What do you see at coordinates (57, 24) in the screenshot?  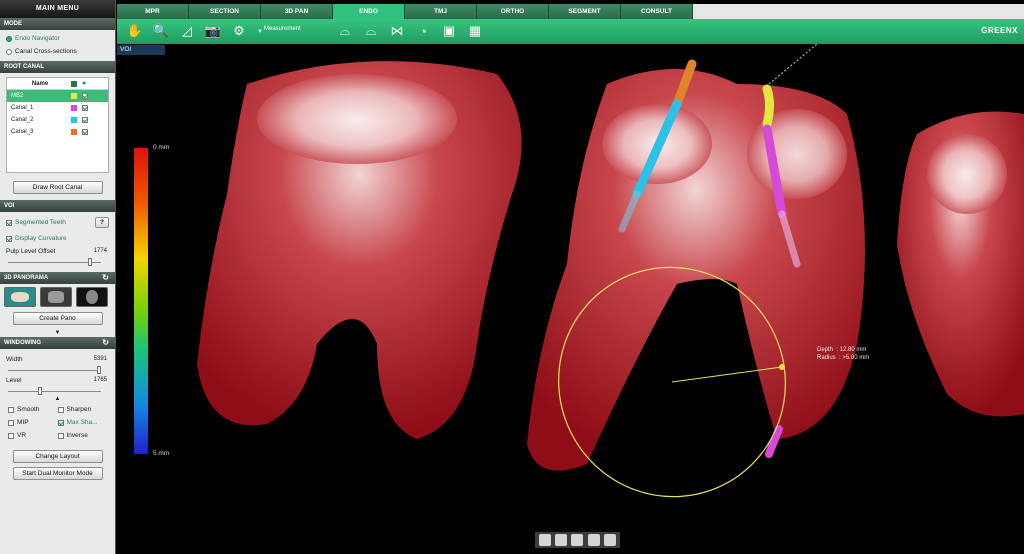 I see `mode-header: MODE` at bounding box center [57, 24].